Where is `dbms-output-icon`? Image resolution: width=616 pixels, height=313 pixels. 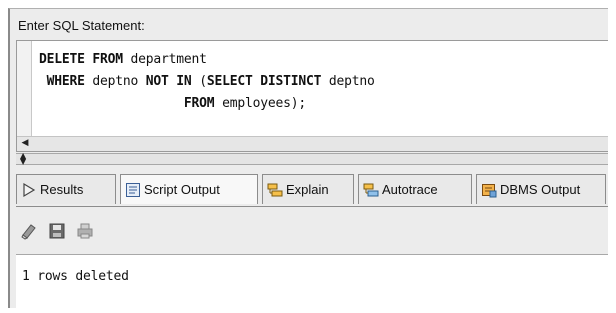
dbms-output-icon is located at coordinates (489, 190).